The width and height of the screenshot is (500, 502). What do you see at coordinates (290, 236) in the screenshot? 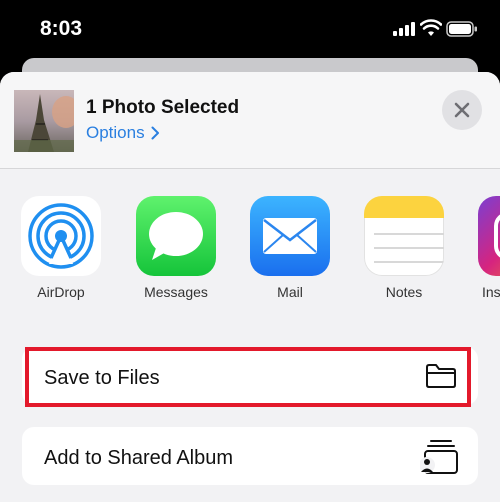
I see `mail-icon` at bounding box center [290, 236].